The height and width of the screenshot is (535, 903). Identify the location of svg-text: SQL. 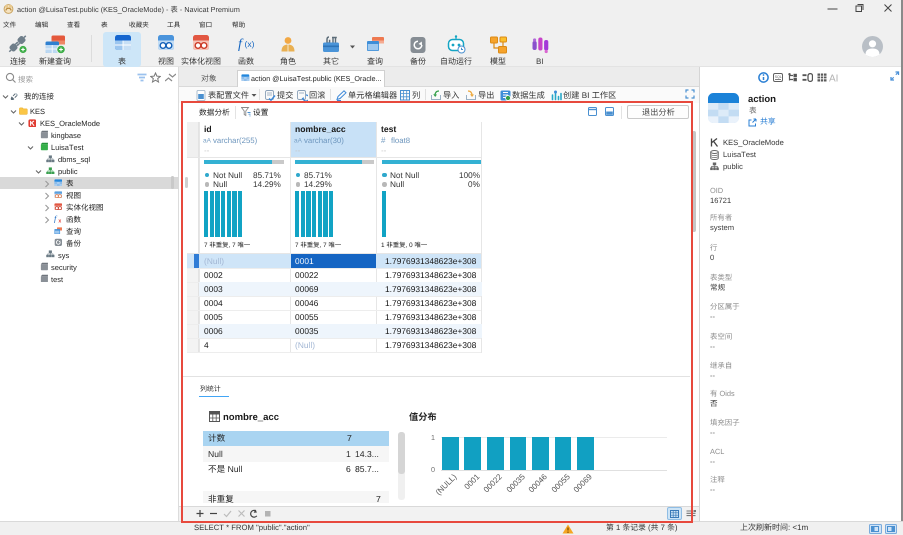
(778, 77).